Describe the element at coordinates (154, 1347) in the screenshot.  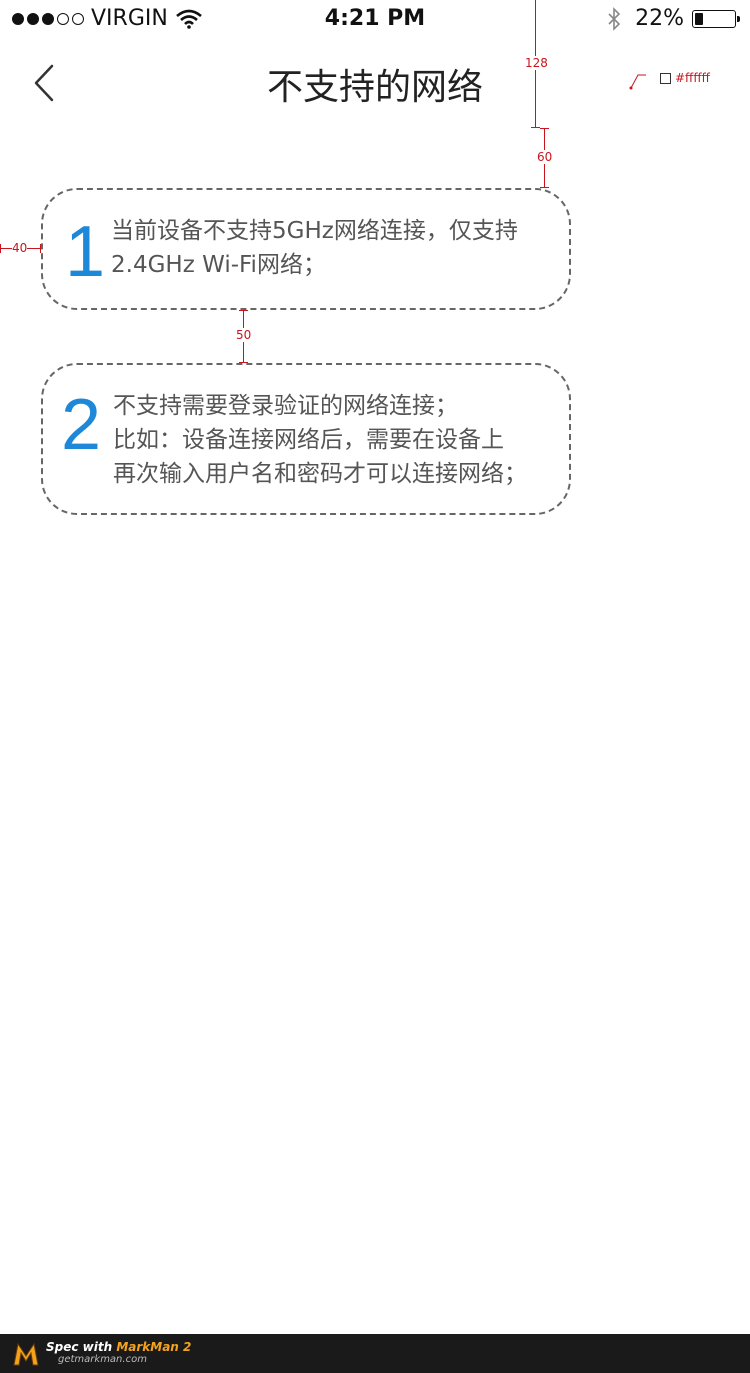
I see `footer-brand: MarkMan 2` at that location.